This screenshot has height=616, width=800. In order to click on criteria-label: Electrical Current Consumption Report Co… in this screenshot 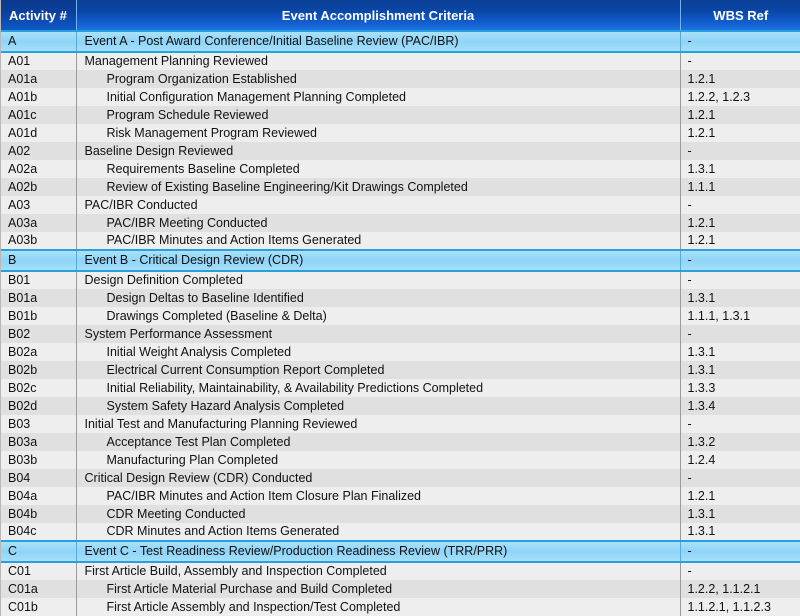, I will do `click(245, 369)`.